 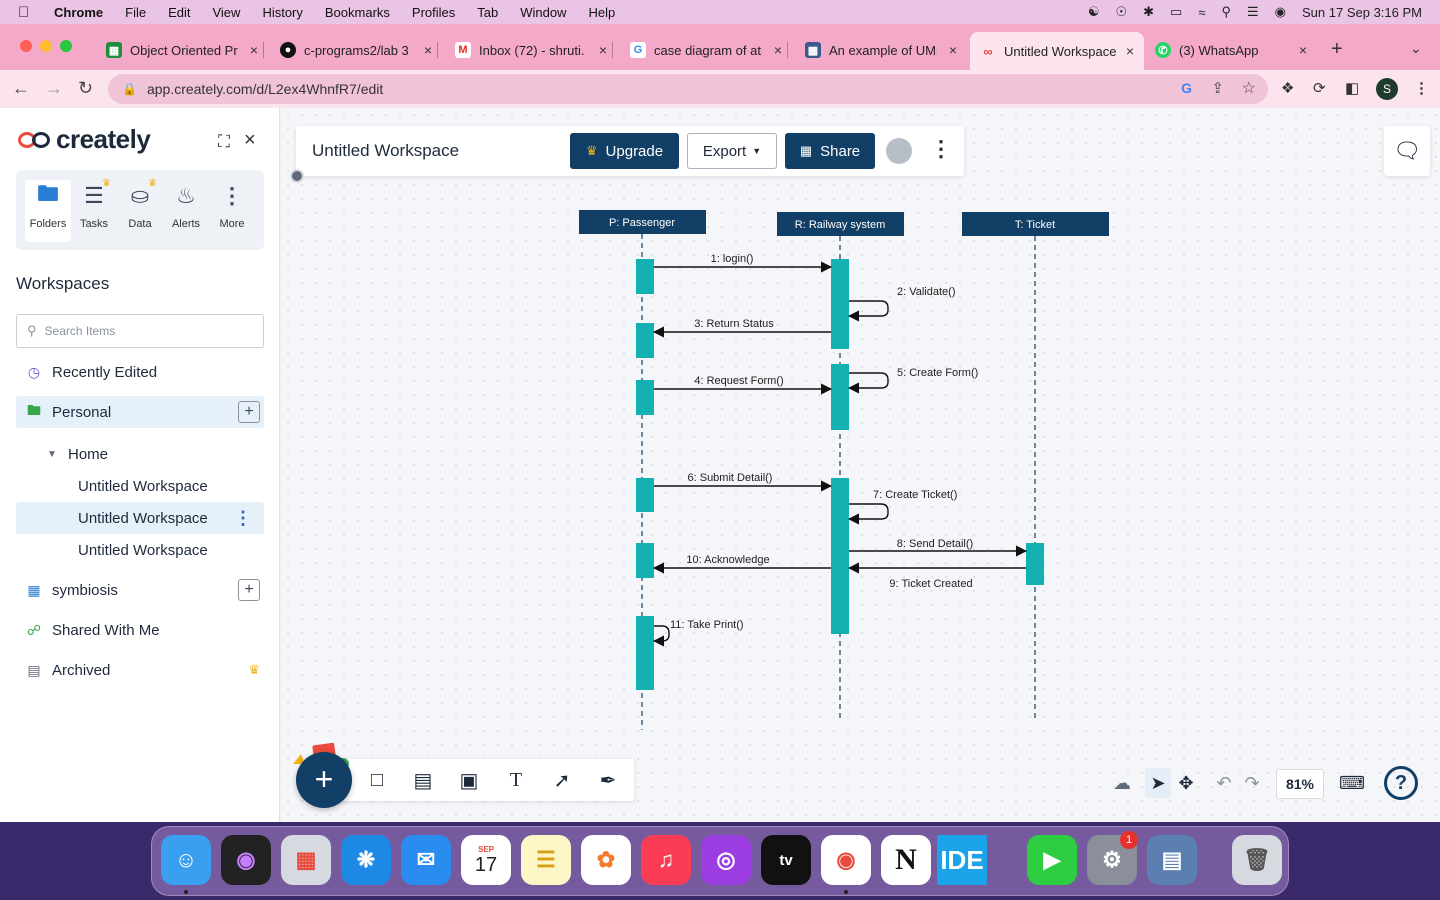 I want to click on menu-help: Help, so click(x=602, y=12).